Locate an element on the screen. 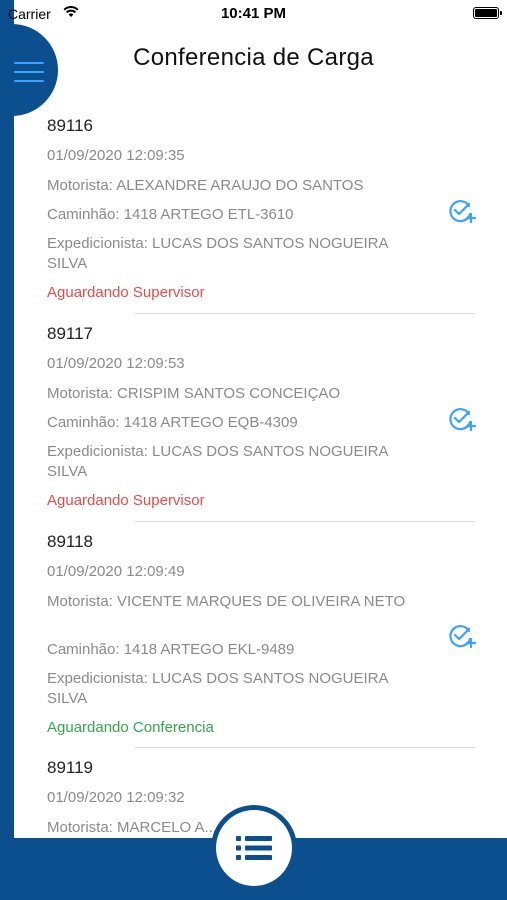 Image resolution: width=507 pixels, height=900 pixels. list-fab-button is located at coordinates (254, 848).